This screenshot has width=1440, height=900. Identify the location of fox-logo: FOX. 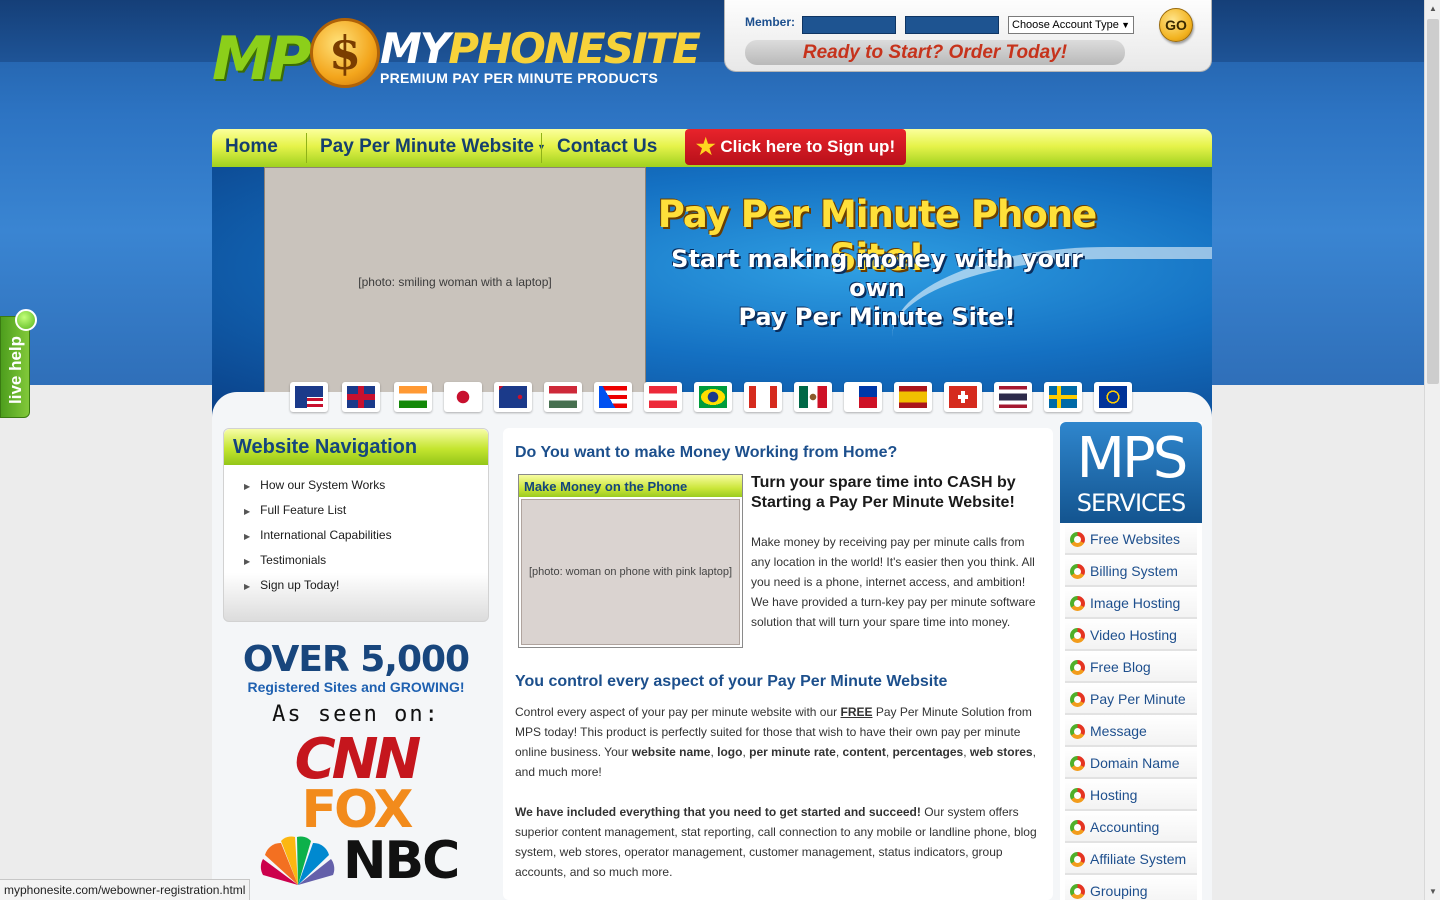
(357, 810).